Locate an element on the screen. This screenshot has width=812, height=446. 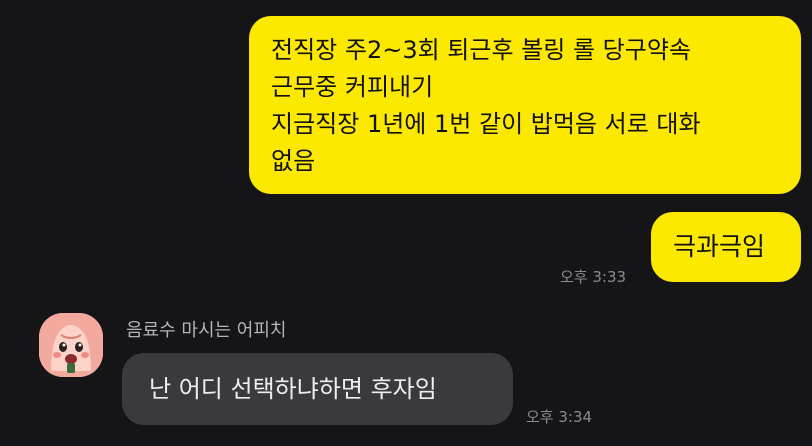
message-line: 없음 is located at coordinates (293, 161).